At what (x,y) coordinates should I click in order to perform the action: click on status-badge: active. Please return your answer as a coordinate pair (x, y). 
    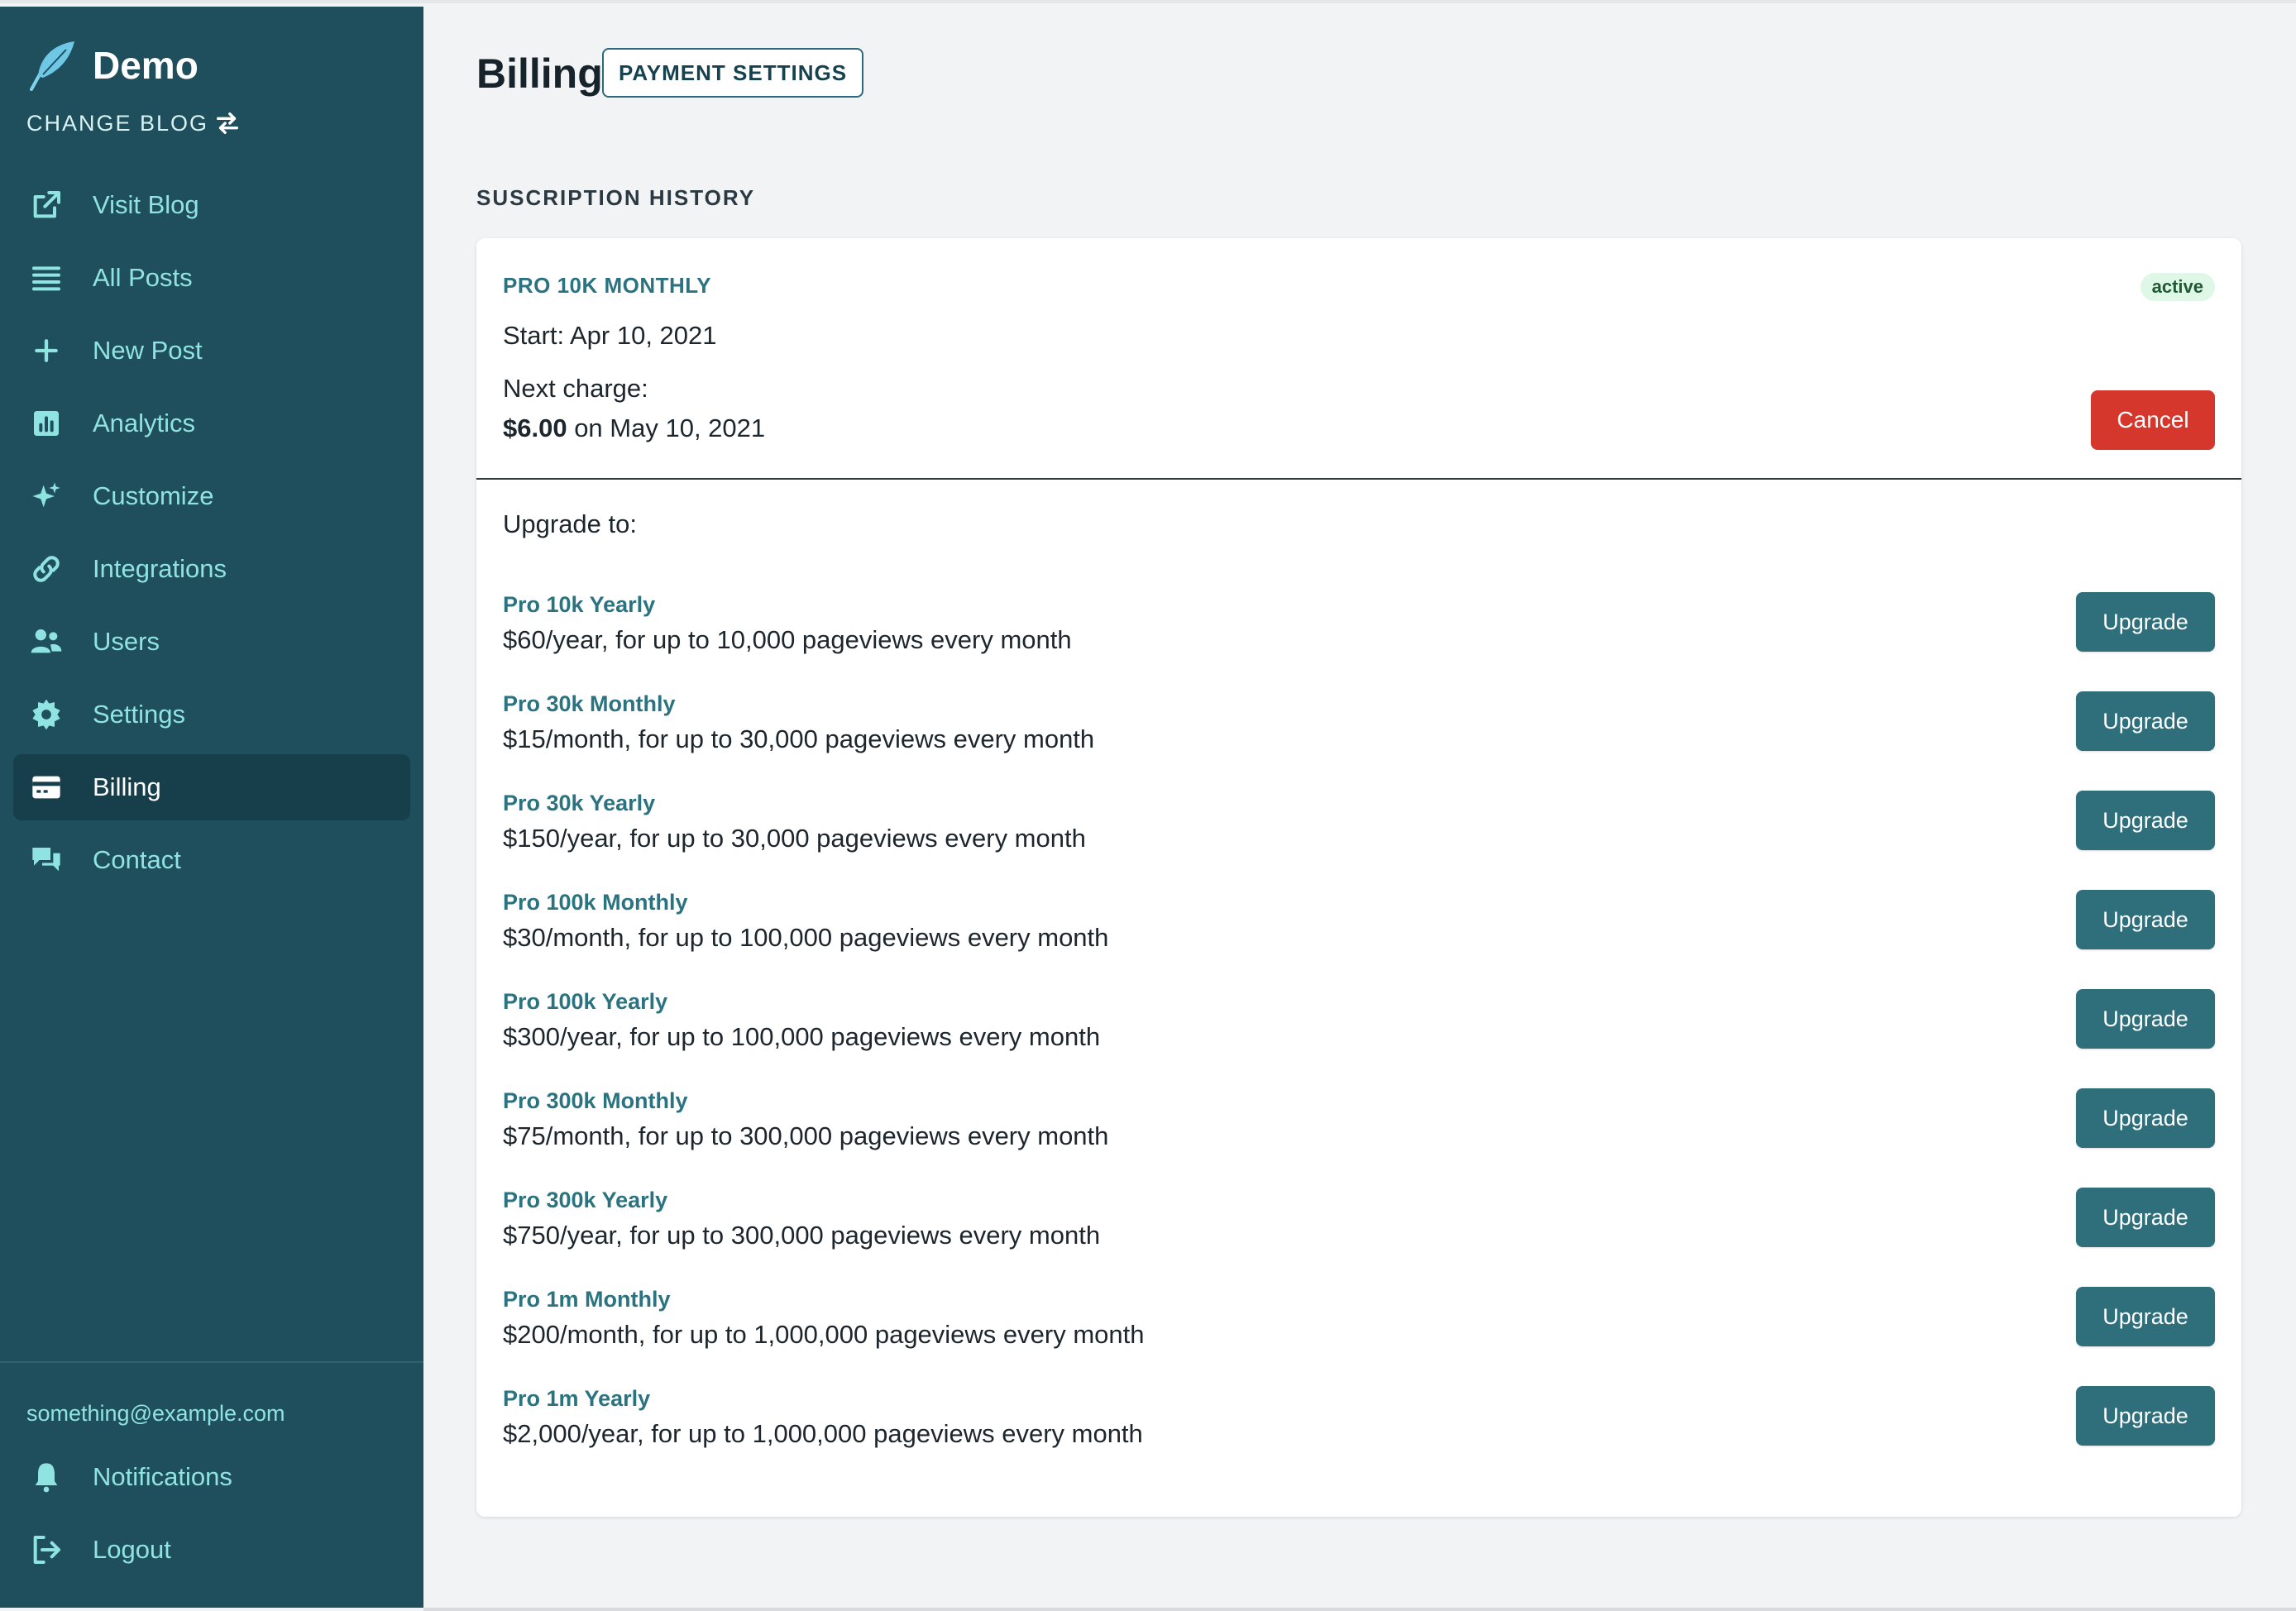
    Looking at the image, I should click on (2177, 287).